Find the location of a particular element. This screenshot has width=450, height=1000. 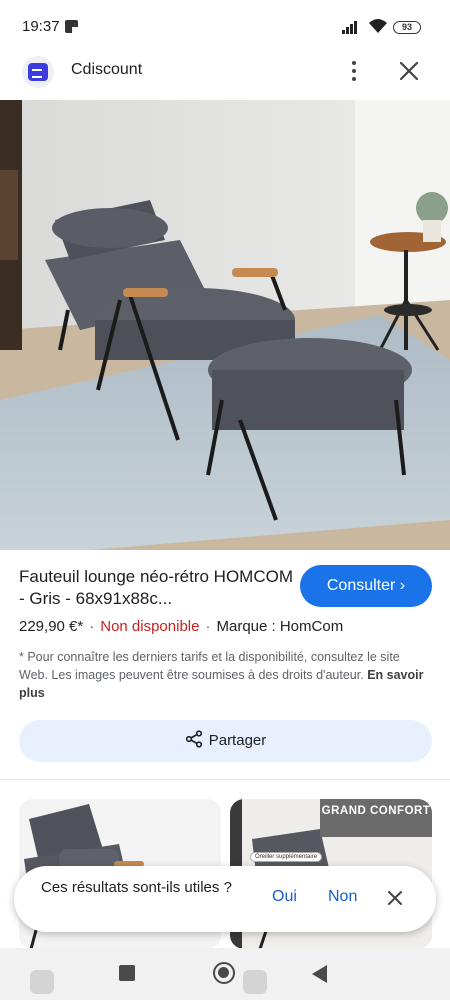

app-title: Cdiscount is located at coordinates (107, 69).